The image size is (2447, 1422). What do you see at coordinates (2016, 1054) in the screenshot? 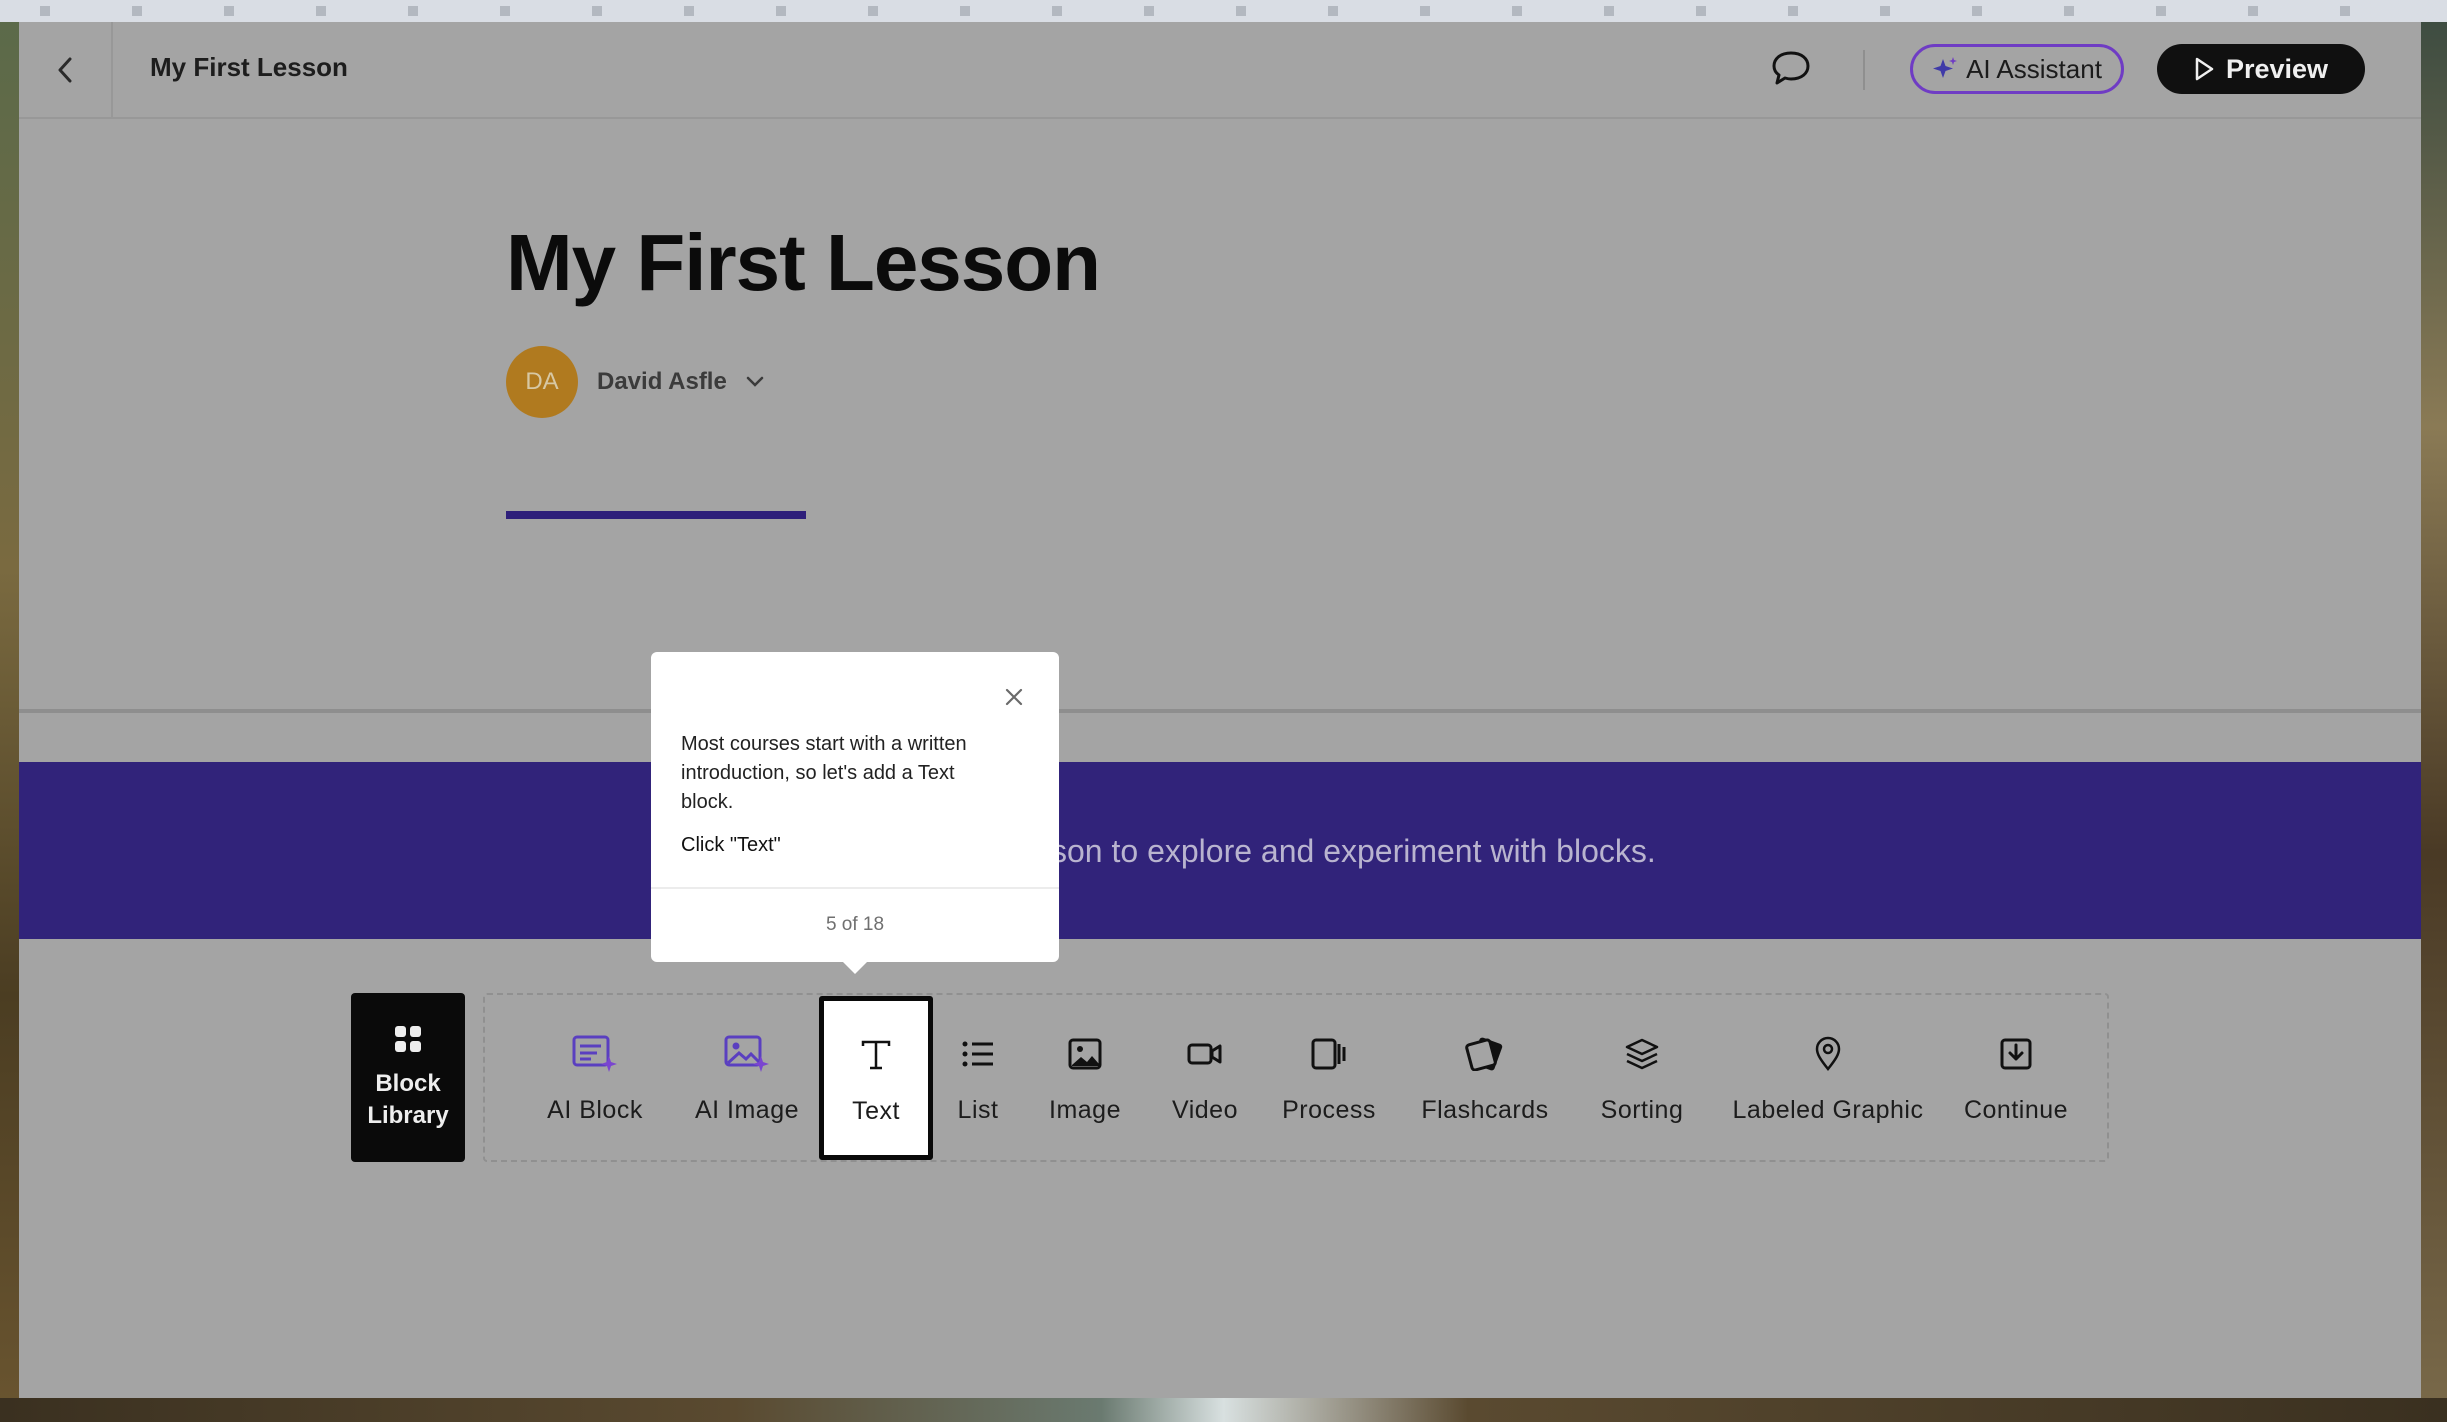
I see `continue-icon` at bounding box center [2016, 1054].